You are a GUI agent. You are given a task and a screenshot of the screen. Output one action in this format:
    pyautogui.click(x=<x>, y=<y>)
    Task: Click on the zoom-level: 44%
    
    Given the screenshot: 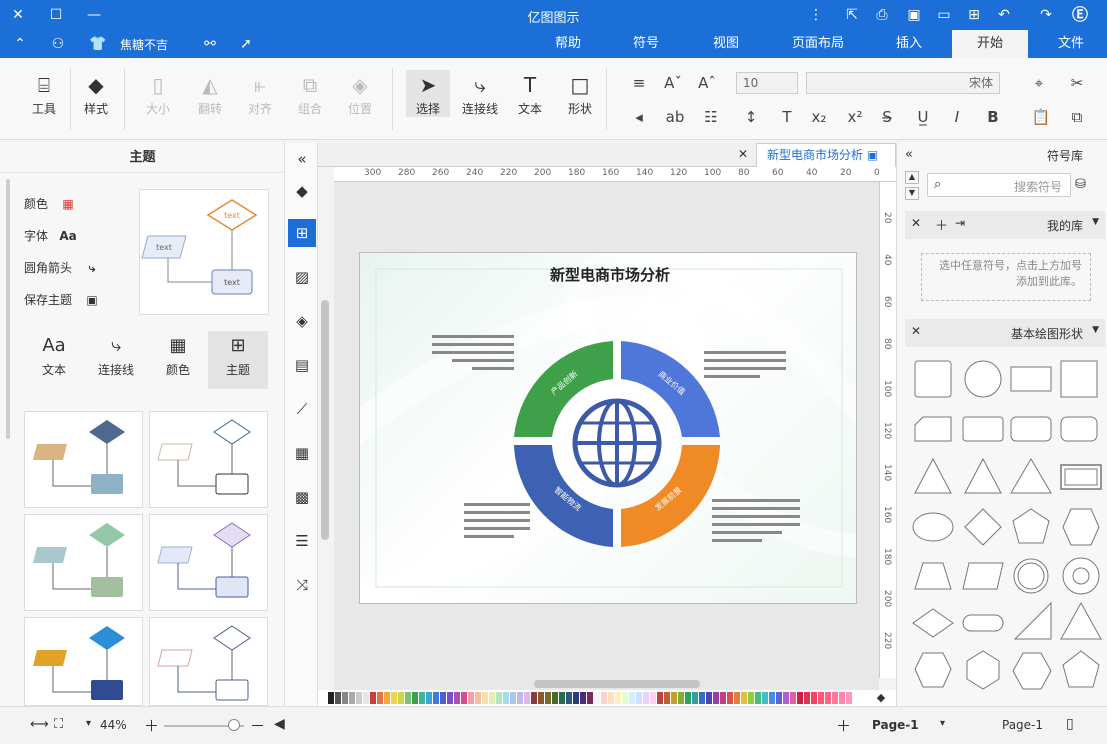 What is the action you would take?
    pyautogui.click(x=113, y=725)
    